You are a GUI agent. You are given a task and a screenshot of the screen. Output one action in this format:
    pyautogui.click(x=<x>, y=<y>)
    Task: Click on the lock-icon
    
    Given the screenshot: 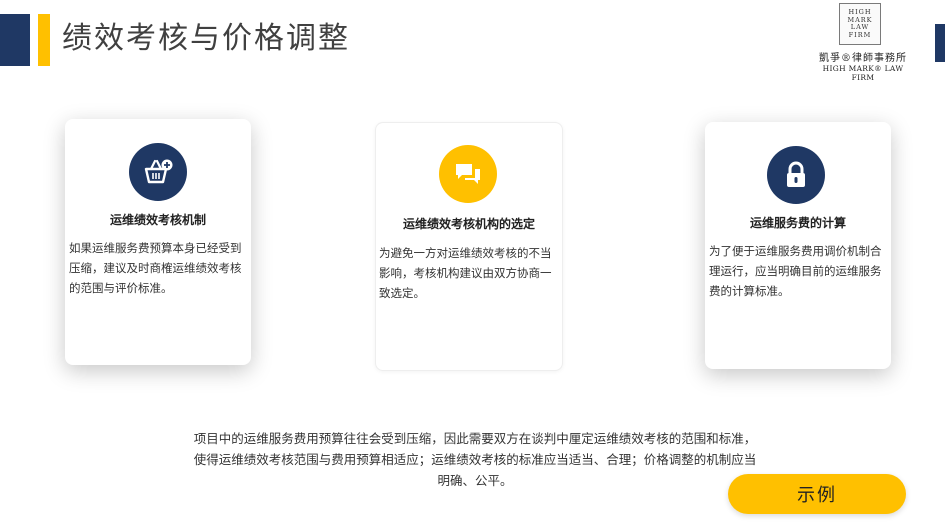 What is the action you would take?
    pyautogui.click(x=796, y=175)
    